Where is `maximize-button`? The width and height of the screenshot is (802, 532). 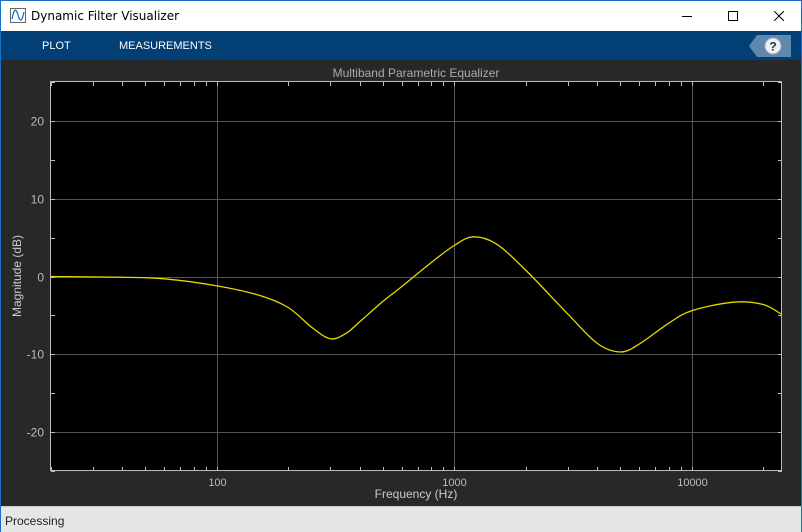 maximize-button is located at coordinates (733, 16).